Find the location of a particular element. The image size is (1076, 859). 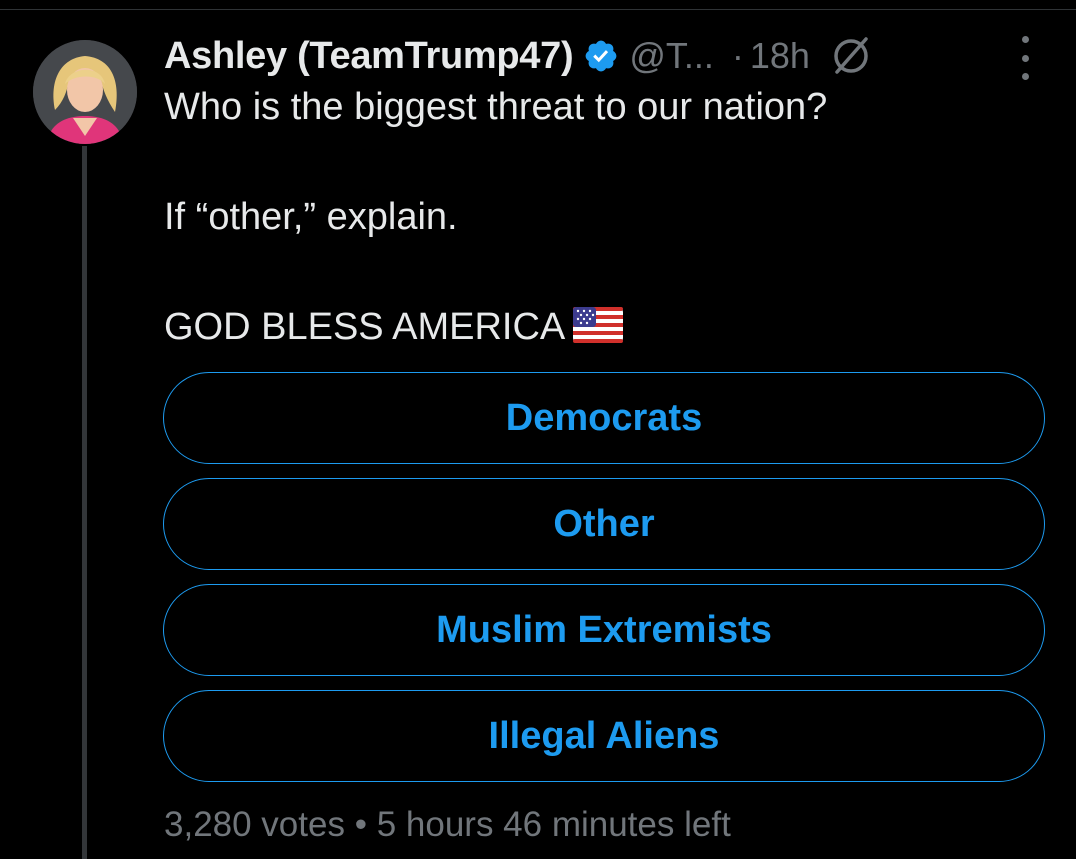

post-header: Ashley (TeamTrump47) @T... · 18h is located at coordinates (614, 56).